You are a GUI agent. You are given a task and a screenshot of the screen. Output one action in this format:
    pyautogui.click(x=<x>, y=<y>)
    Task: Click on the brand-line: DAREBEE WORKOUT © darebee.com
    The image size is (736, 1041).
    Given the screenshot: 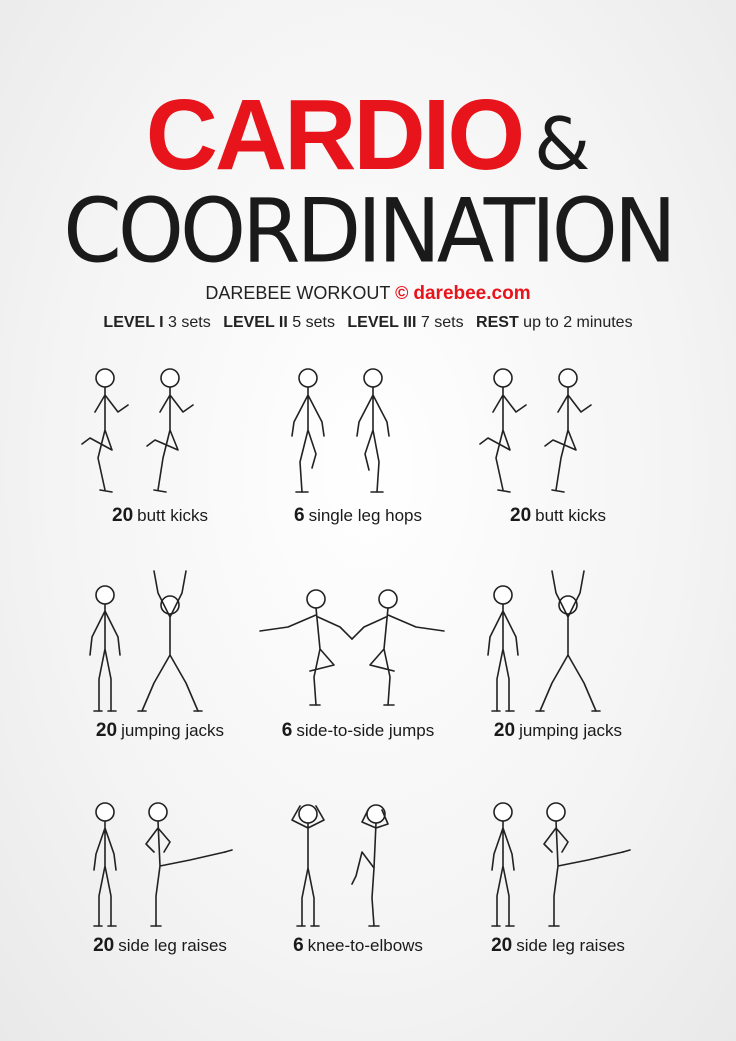 What is the action you would take?
    pyautogui.click(x=368, y=294)
    